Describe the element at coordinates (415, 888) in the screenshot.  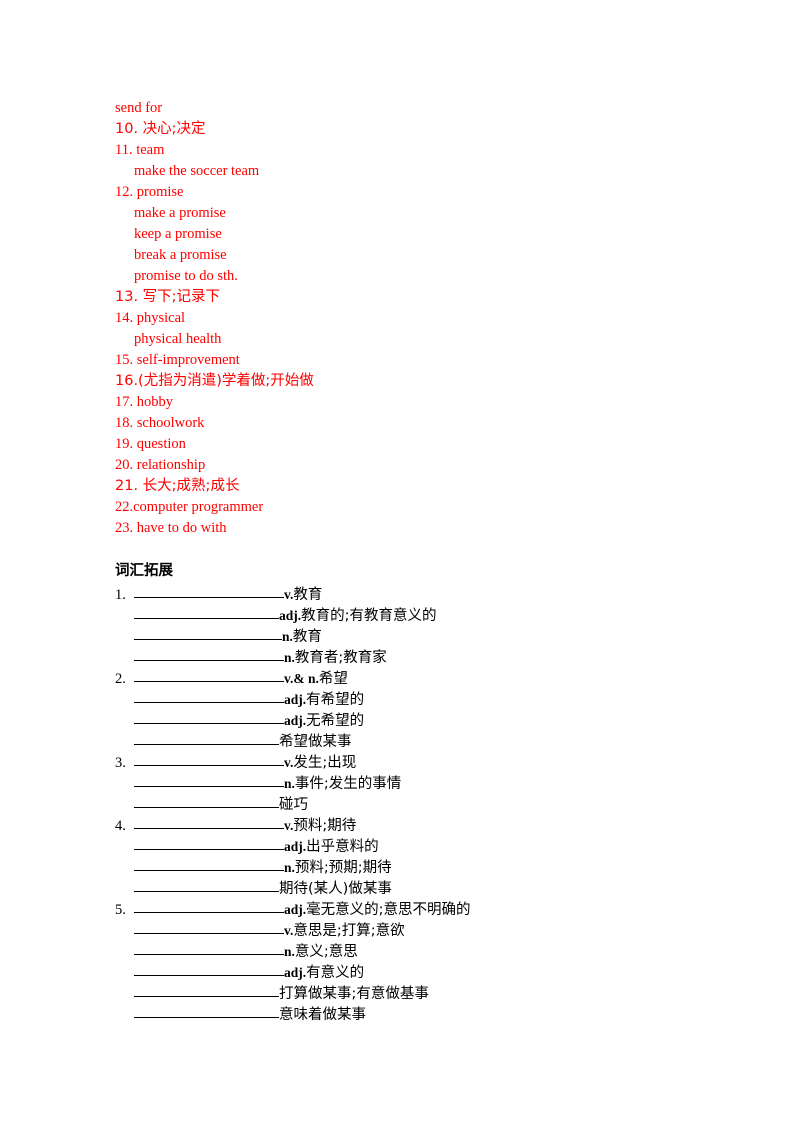
I see `word-formation-row: 4.期待(某人)做某事` at that location.